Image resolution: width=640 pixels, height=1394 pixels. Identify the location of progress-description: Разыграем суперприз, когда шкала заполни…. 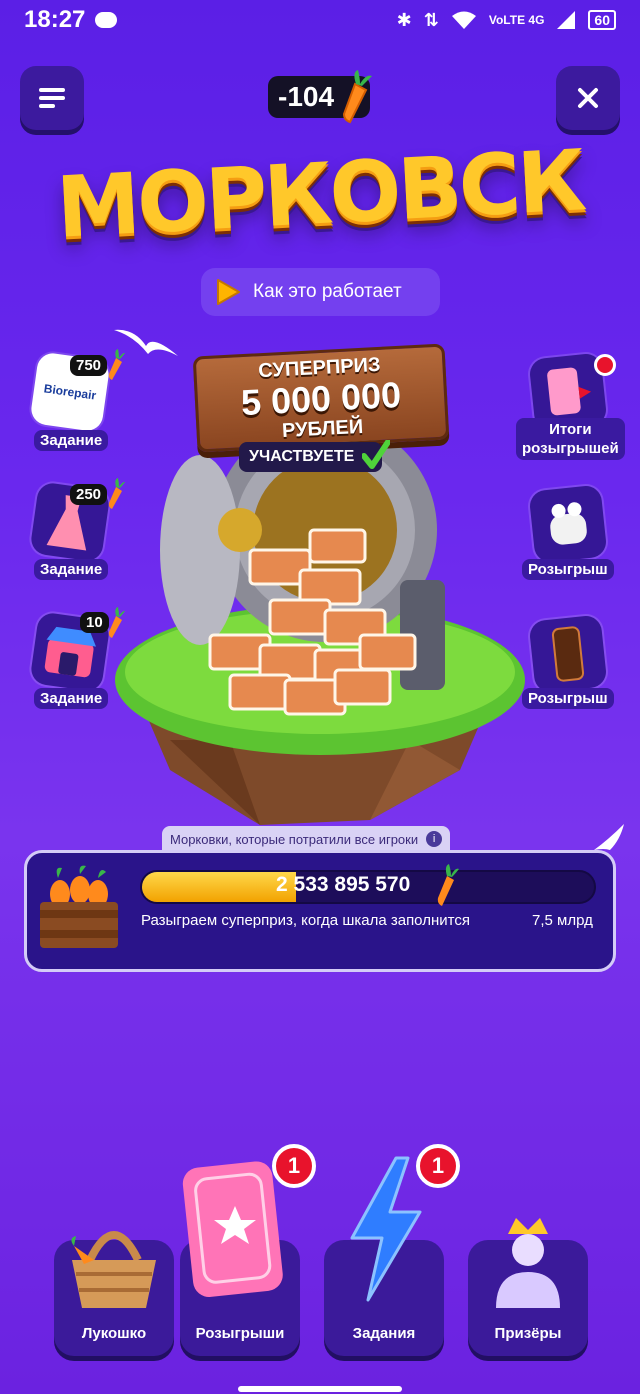
(305, 920).